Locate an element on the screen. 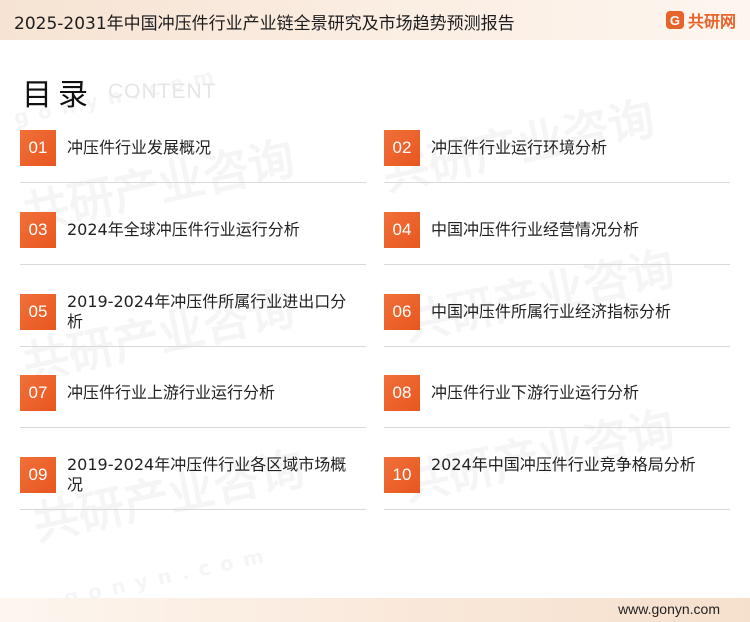 This screenshot has height=622, width=750. toc-number: 09 is located at coordinates (38, 475).